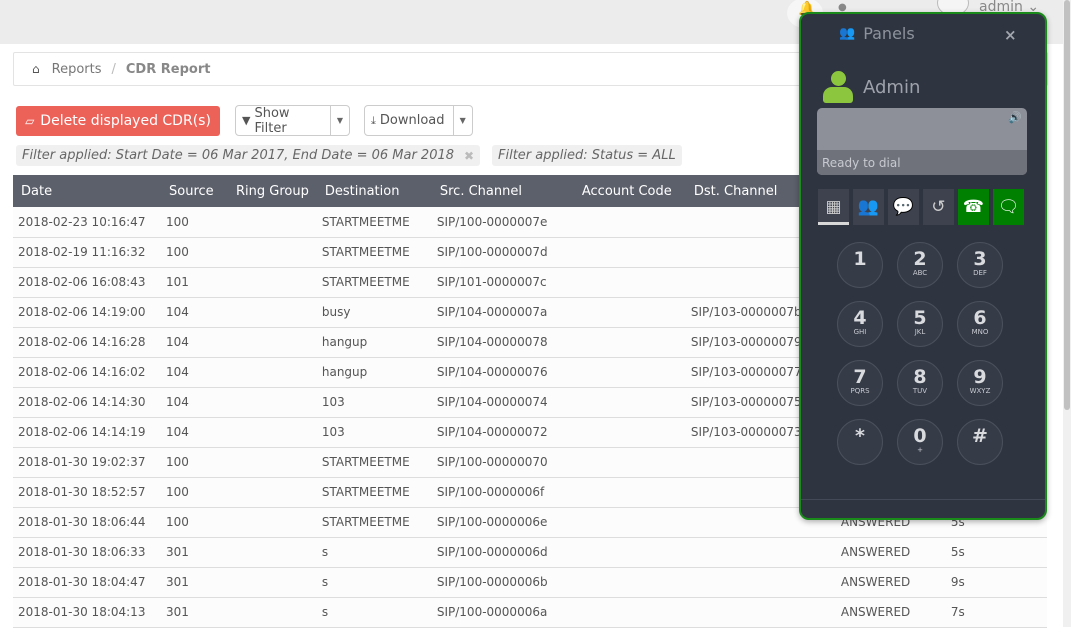 This screenshot has width=1071, height=628. I want to click on dial-key: 9 WXYZ, so click(980, 383).